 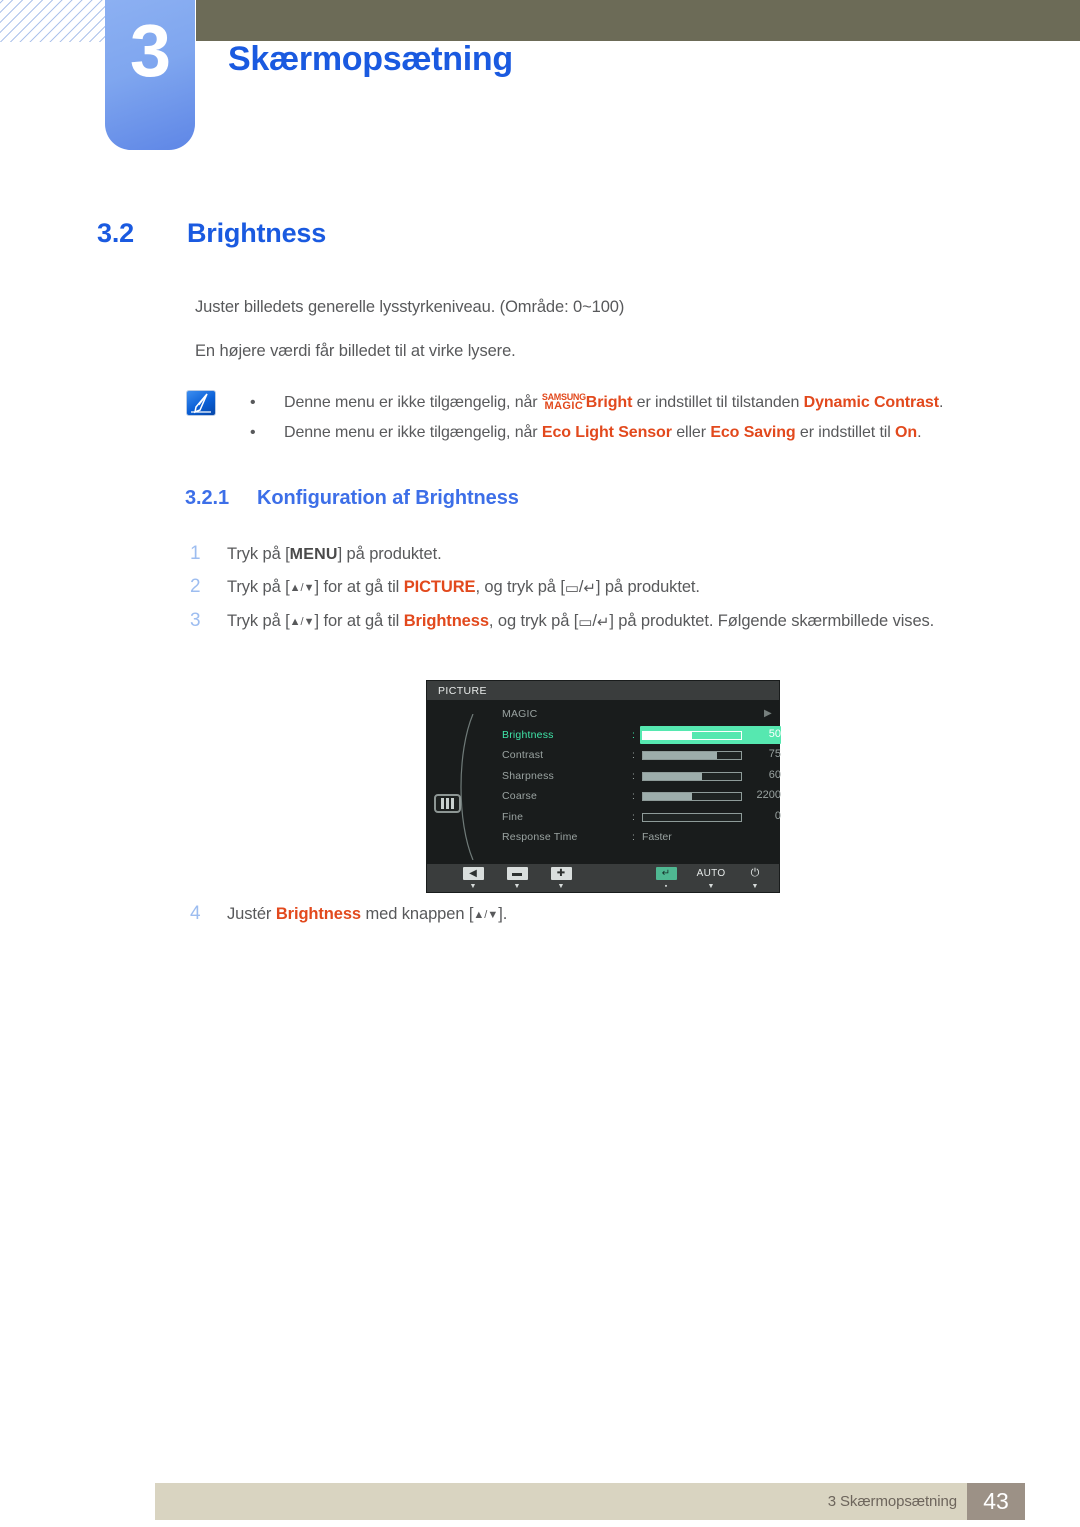 I want to click on note1-bright: Bright, so click(x=609, y=402).